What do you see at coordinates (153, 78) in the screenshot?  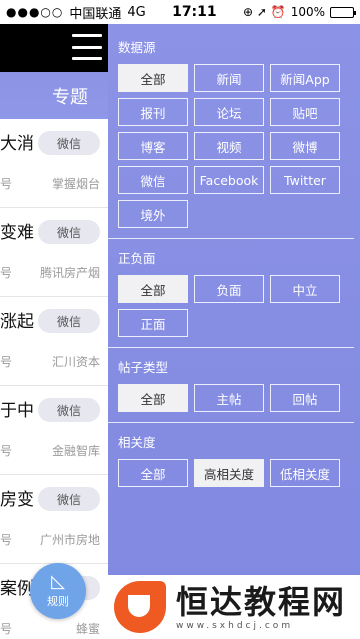 I see `source-option: 全部` at bounding box center [153, 78].